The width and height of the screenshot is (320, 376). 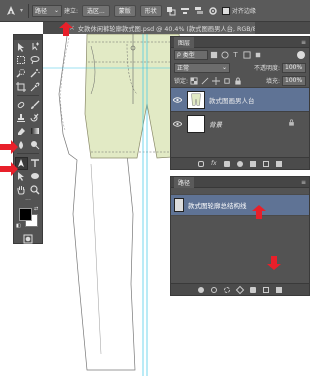 I want to click on toolbox: ··· ◧ ⇄, so click(x=28, y=139).